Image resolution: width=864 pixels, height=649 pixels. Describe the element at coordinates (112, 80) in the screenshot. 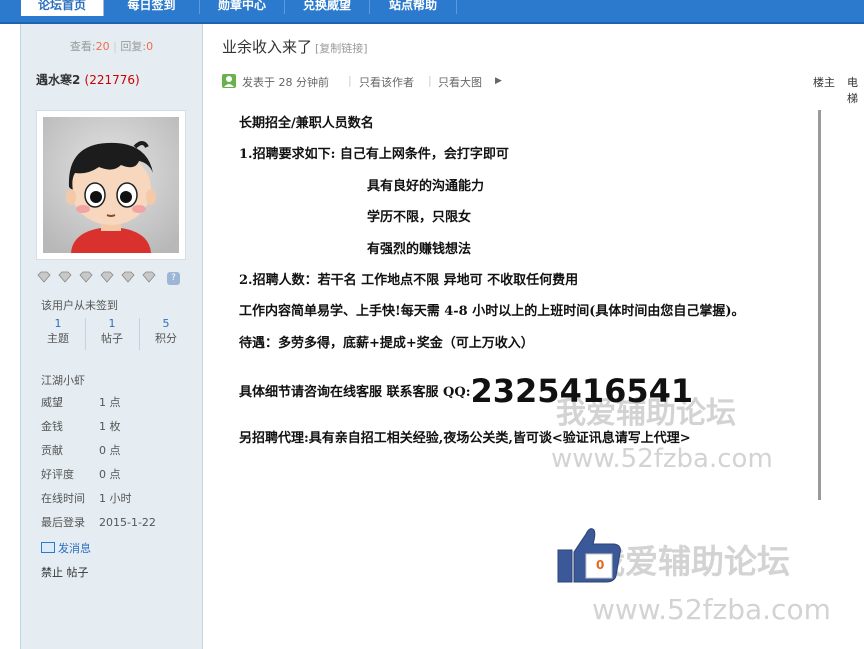

I see `author-uid: 221776` at that location.